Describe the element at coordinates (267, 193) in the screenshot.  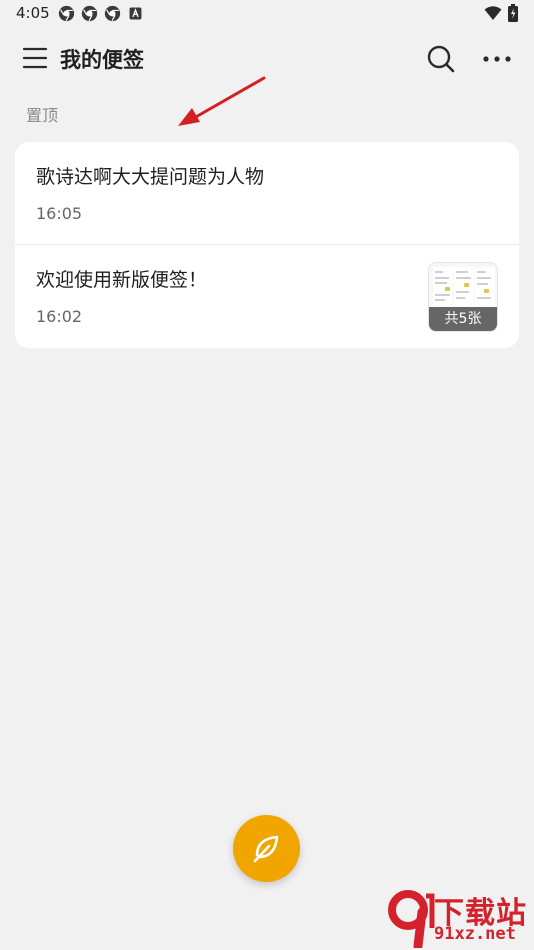
I see `note-item: 歌诗达啊大大提问题为人物 16:05` at that location.